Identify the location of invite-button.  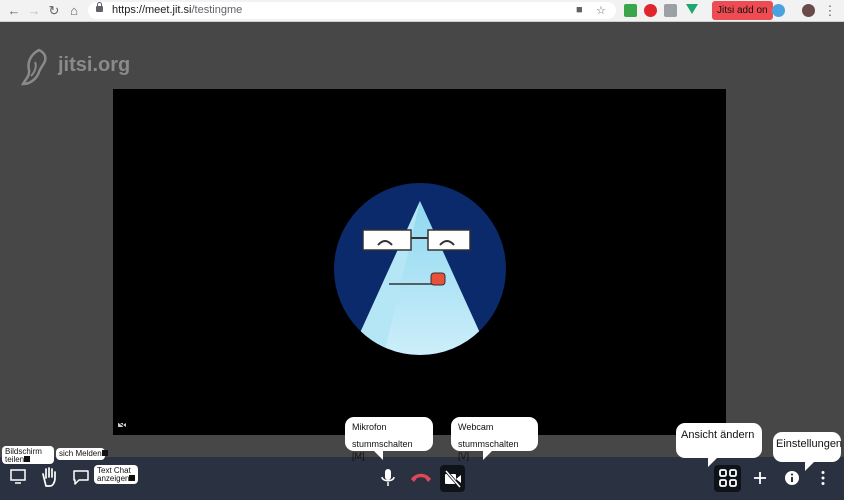
(760, 481).